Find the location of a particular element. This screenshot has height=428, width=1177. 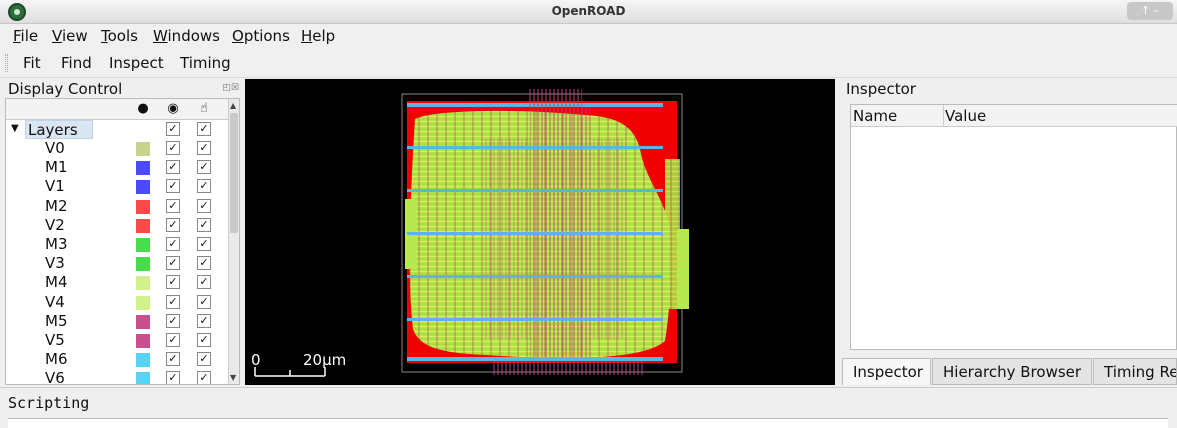

layer-name: M2 is located at coordinates (56, 205).